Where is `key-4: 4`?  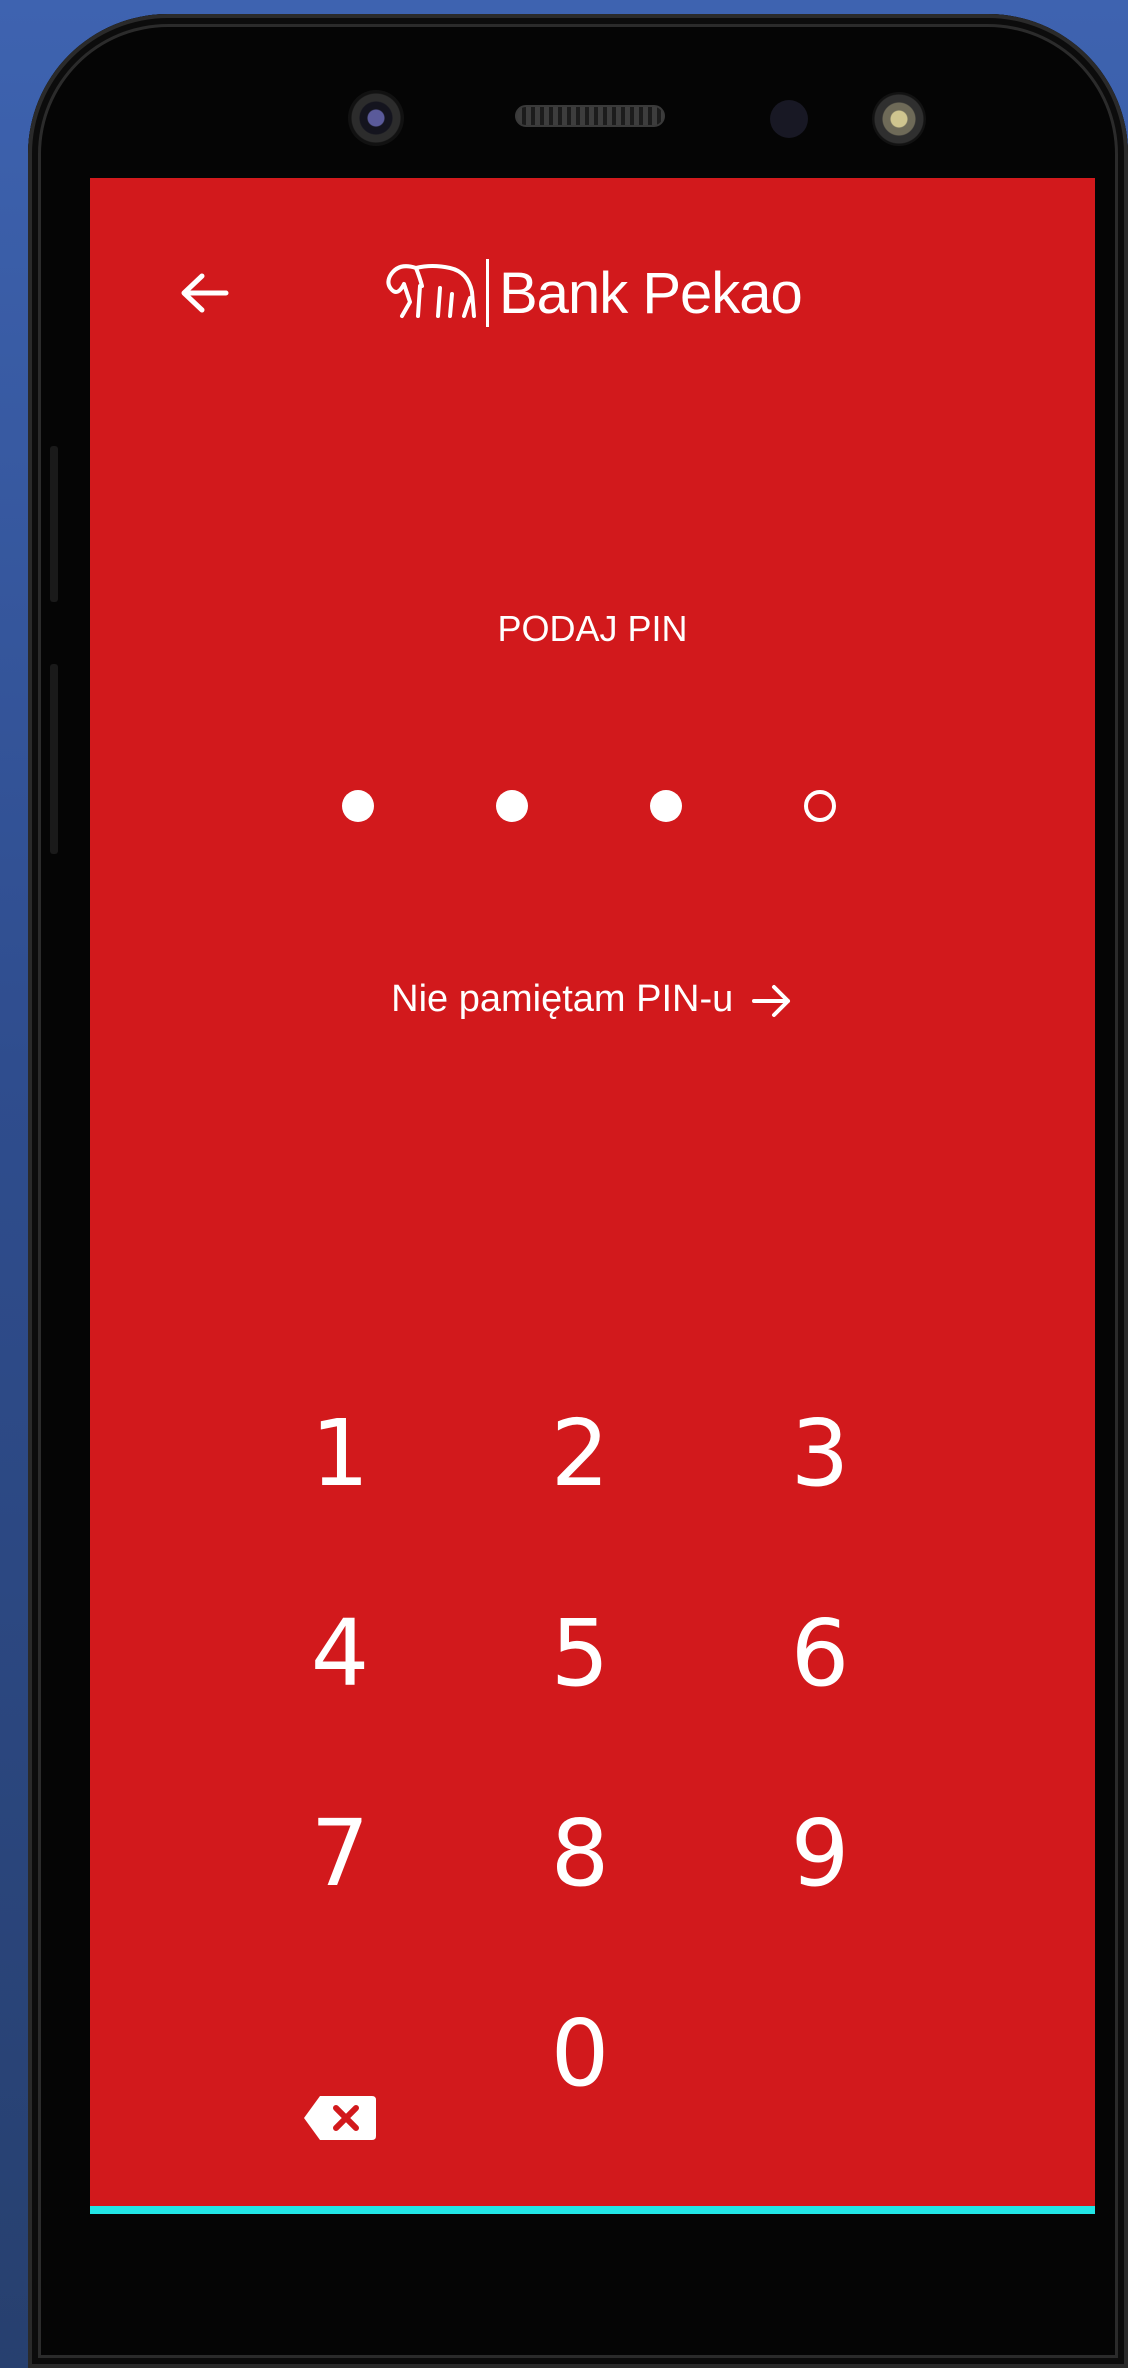
key-4: 4 is located at coordinates (340, 1653).